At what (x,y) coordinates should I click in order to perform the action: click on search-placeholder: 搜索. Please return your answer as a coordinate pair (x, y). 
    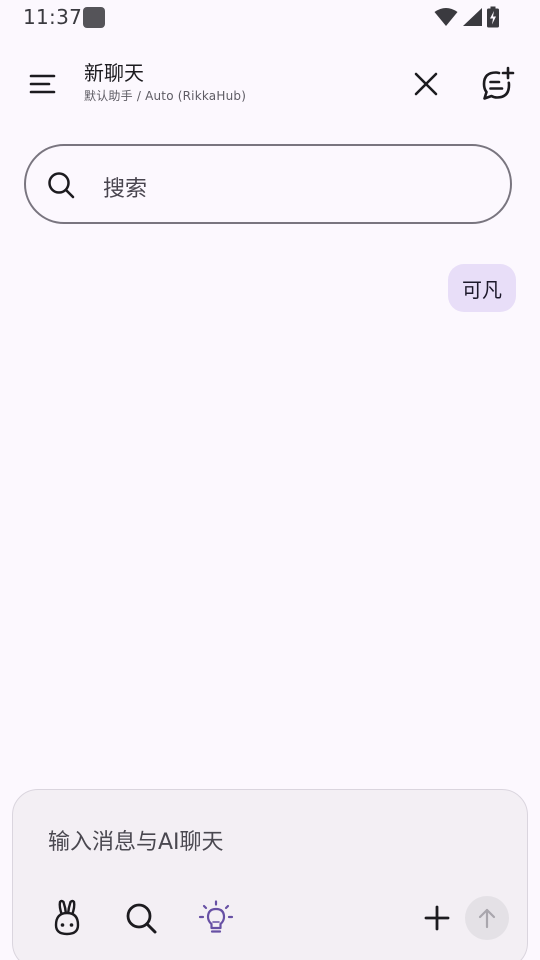
    Looking at the image, I should click on (125, 189).